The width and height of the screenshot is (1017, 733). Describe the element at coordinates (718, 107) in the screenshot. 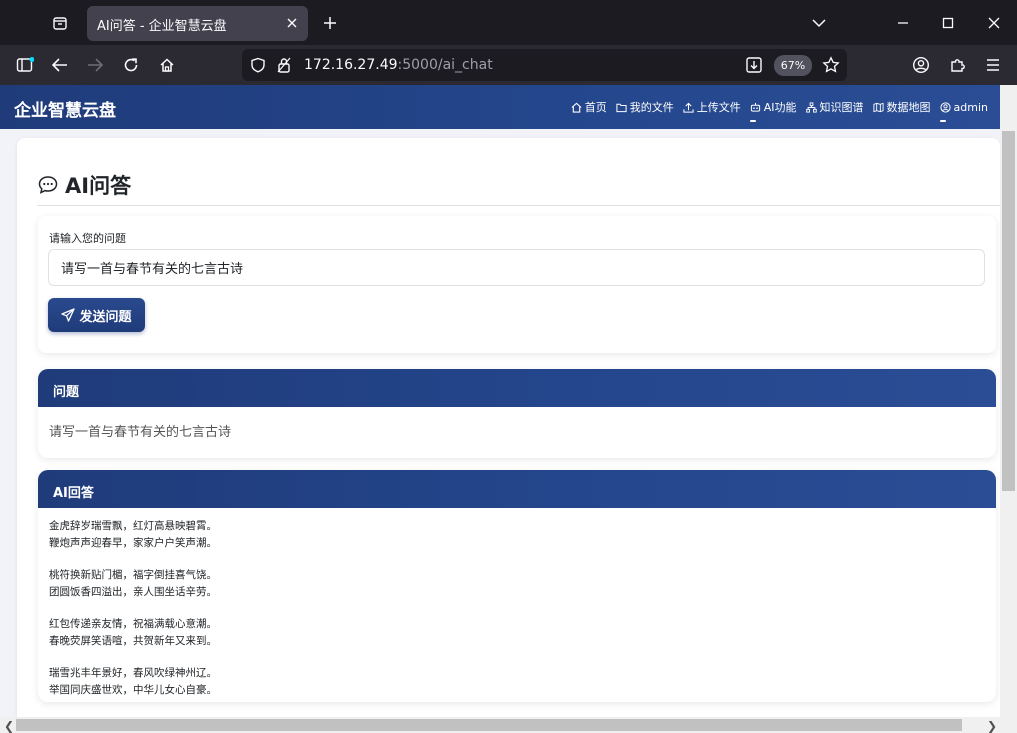

I see `nav-upload-label: 上传文件` at that location.